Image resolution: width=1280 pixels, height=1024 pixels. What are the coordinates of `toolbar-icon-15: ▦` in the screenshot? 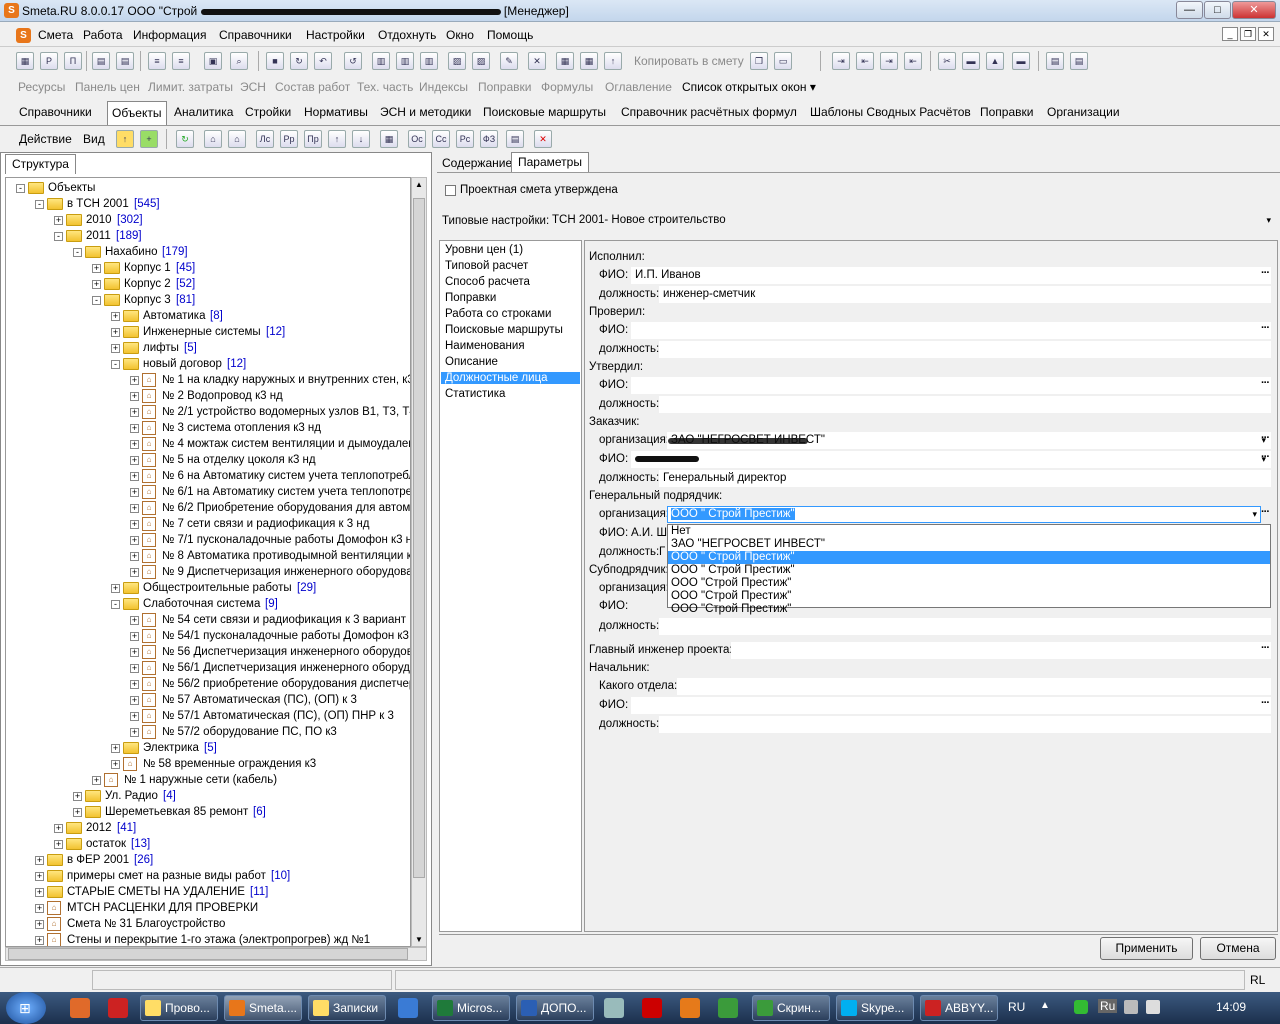 It's located at (589, 61).